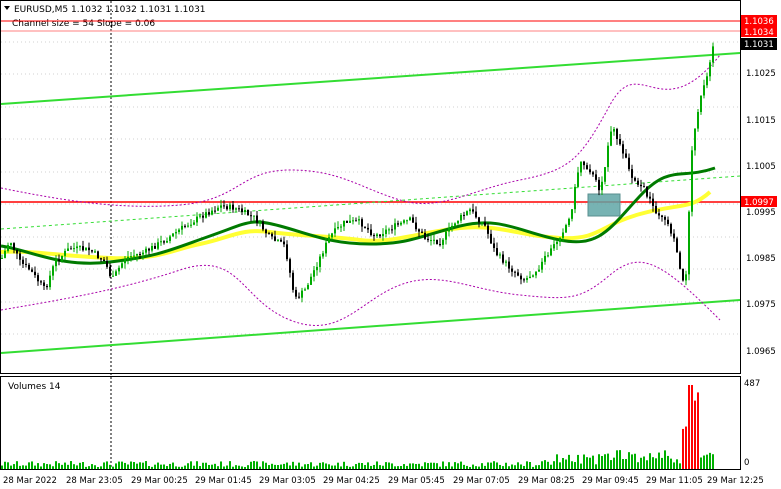 The height and width of the screenshot is (489, 781). Describe the element at coordinates (351, 481) in the screenshot. I see `time-label: 29 Mar 04:25` at that location.